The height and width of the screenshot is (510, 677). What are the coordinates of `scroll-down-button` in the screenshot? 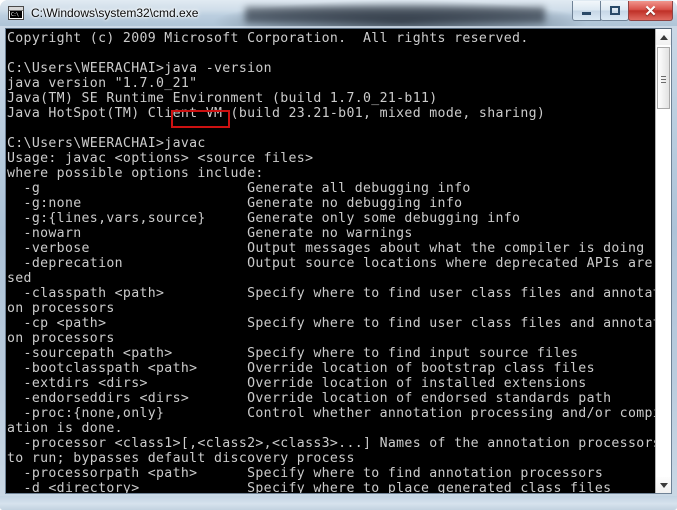 It's located at (663, 485).